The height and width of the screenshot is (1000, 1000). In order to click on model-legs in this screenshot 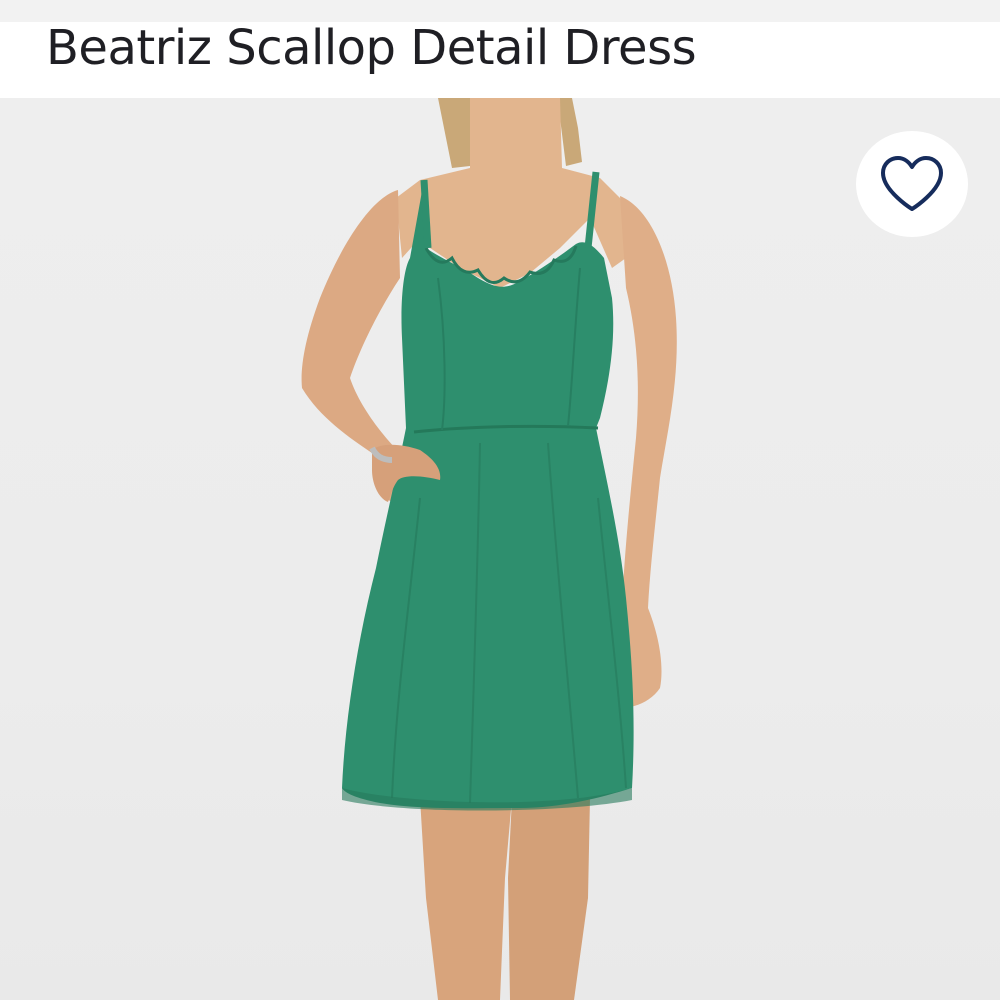, I will do `click(466, 899)`.